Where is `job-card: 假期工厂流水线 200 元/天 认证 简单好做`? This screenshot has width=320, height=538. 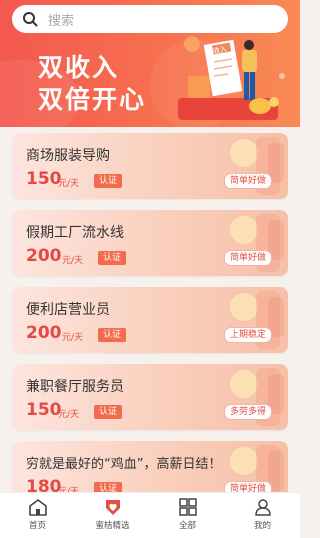
job-card: 假期工厂流水线 200 元/天 认证 简单好做 is located at coordinates (150, 243).